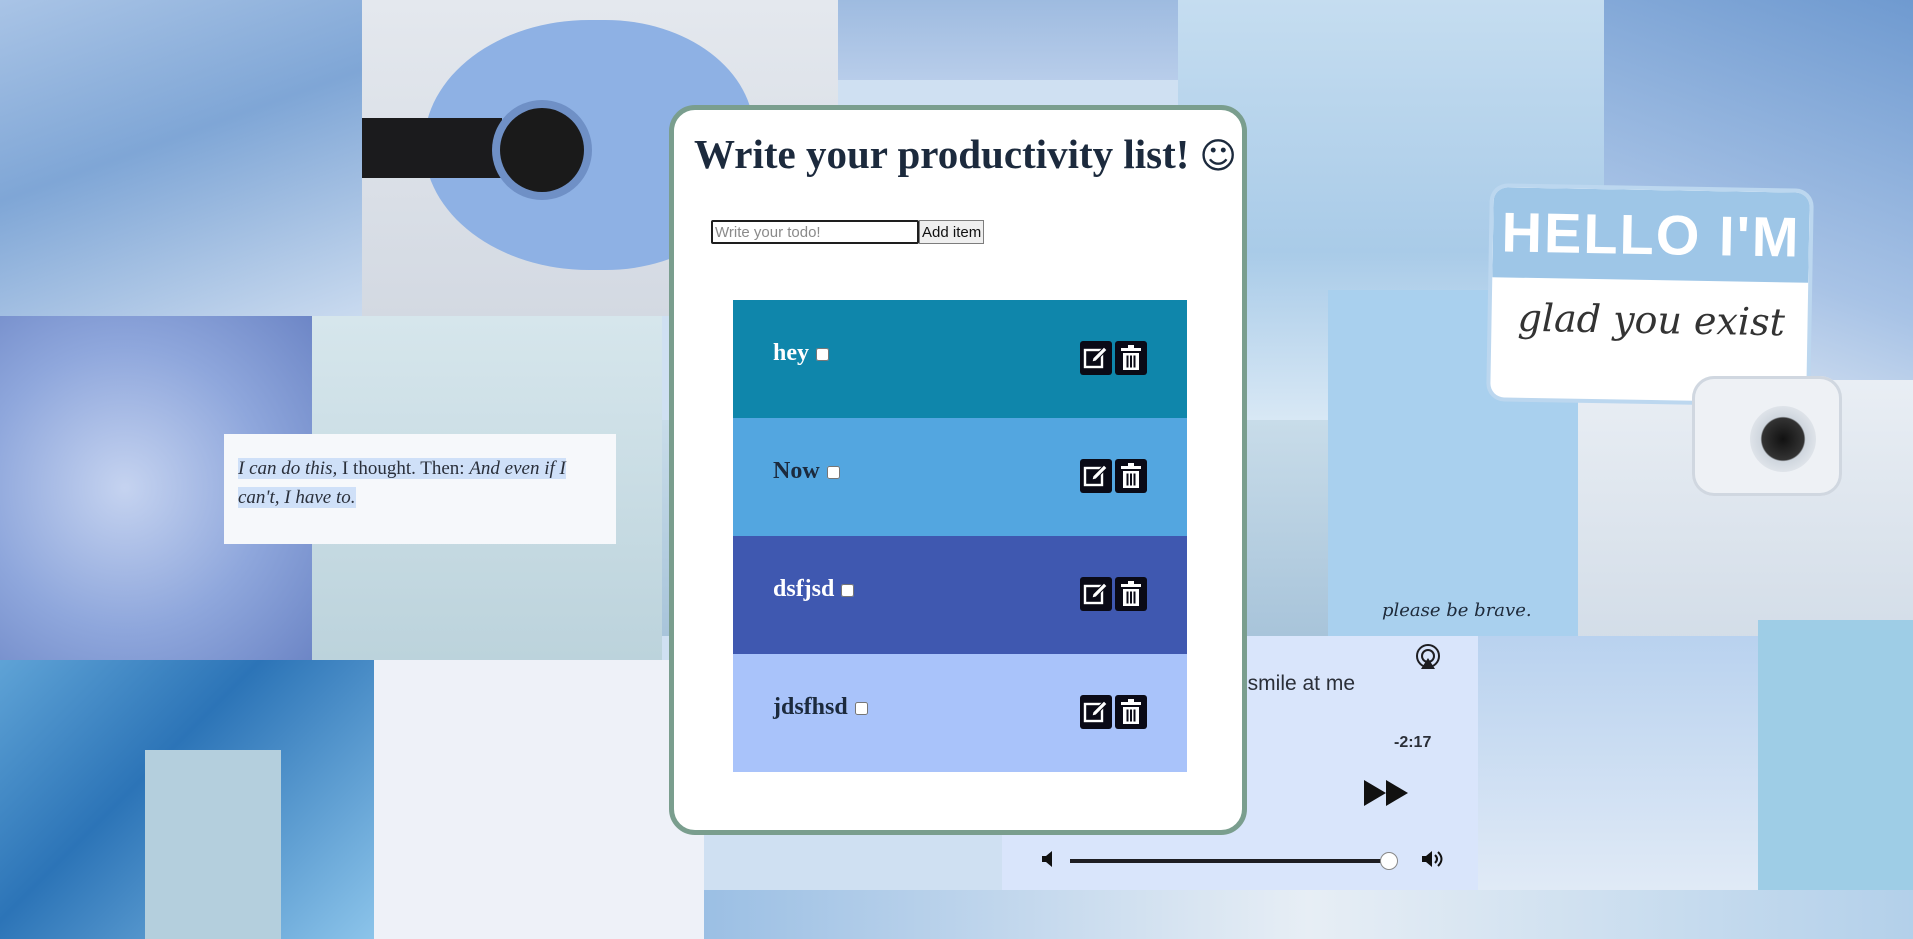  I want to click on volume-knob, so click(1389, 861).